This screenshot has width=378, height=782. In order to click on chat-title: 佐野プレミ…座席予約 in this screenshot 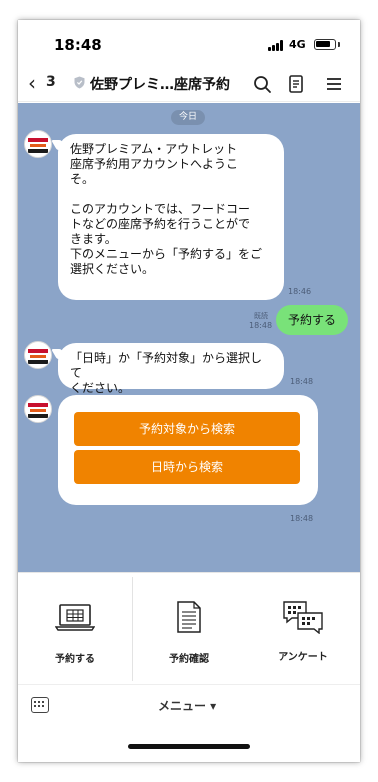, I will do `click(160, 85)`.